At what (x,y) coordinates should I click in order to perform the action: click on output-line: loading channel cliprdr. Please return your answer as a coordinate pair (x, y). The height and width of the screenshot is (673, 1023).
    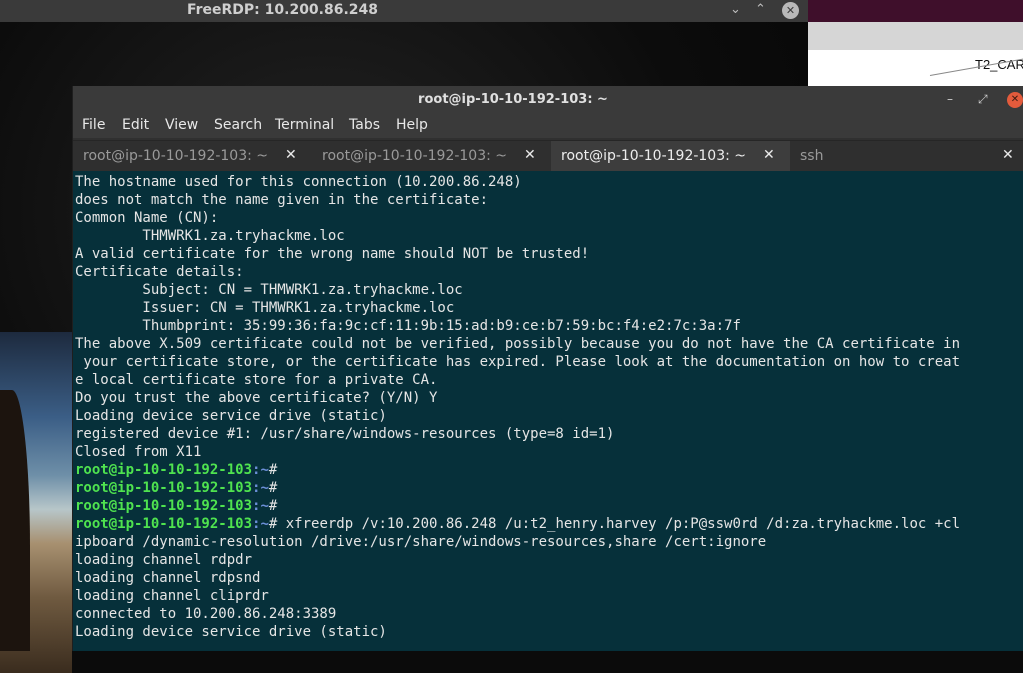
    Looking at the image, I should click on (517, 596).